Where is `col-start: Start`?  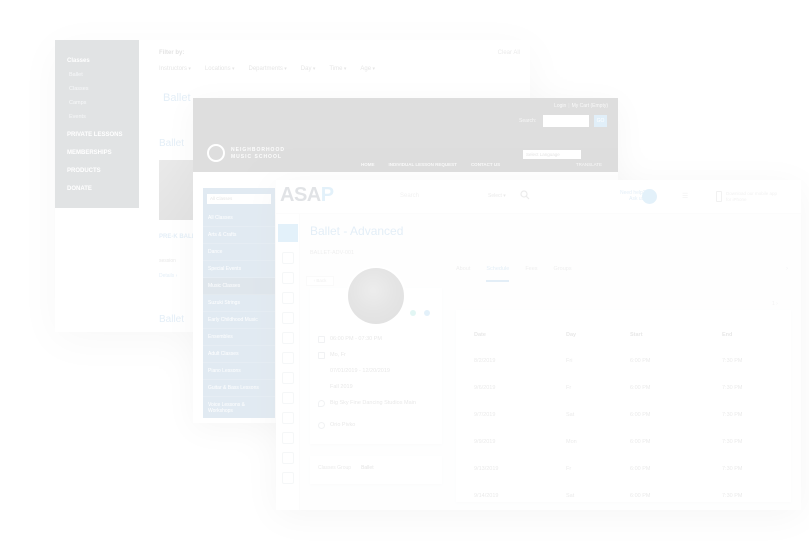 col-start: Start is located at coordinates (636, 335).